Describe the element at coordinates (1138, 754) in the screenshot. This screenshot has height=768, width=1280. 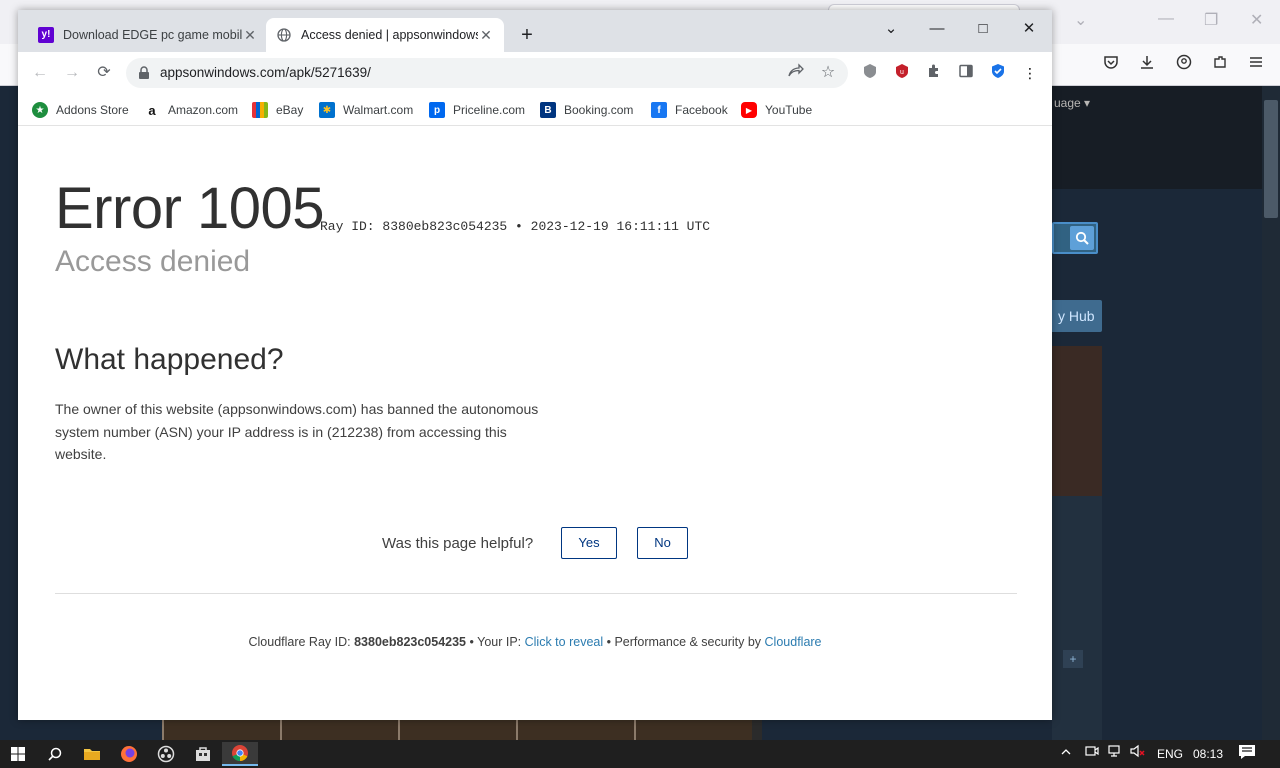
I see `volume-muted-icon` at that location.